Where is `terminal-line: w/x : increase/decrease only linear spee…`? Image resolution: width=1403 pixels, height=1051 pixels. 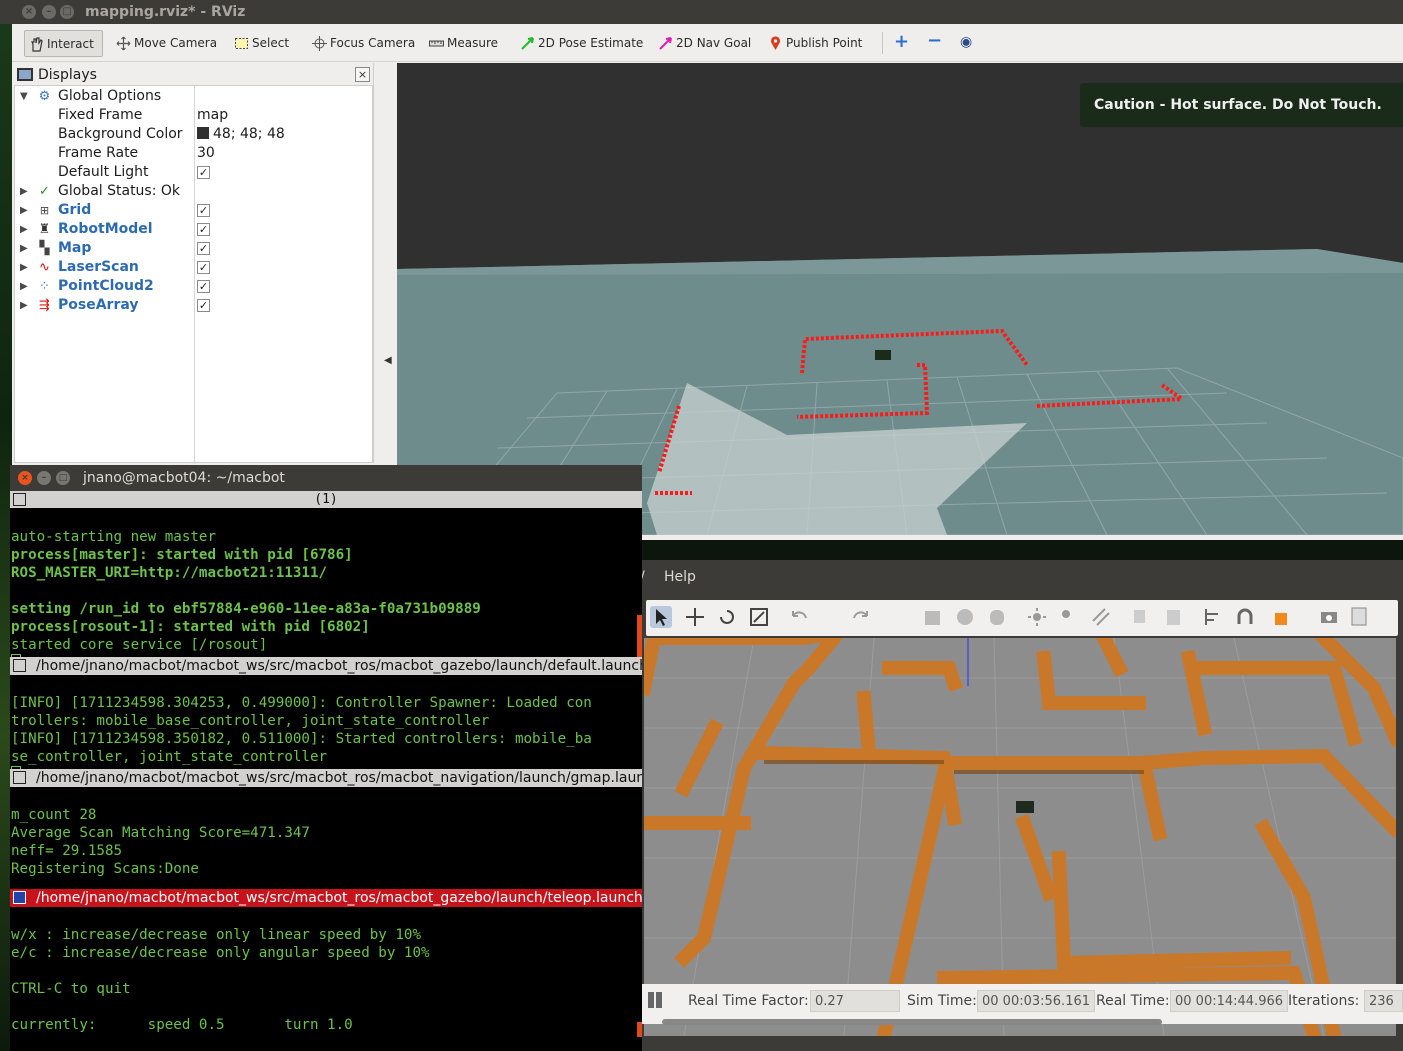 terminal-line: w/x : increase/decrease only linear spee… is located at coordinates (216, 935).